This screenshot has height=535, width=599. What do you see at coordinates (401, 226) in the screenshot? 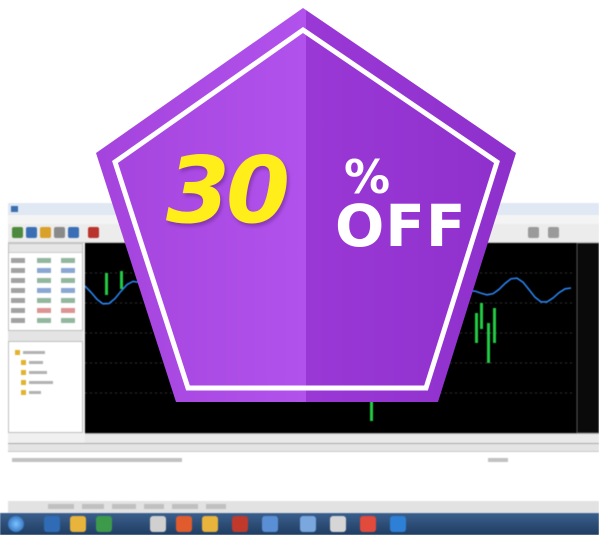
I see `off-label: OFF` at bounding box center [401, 226].